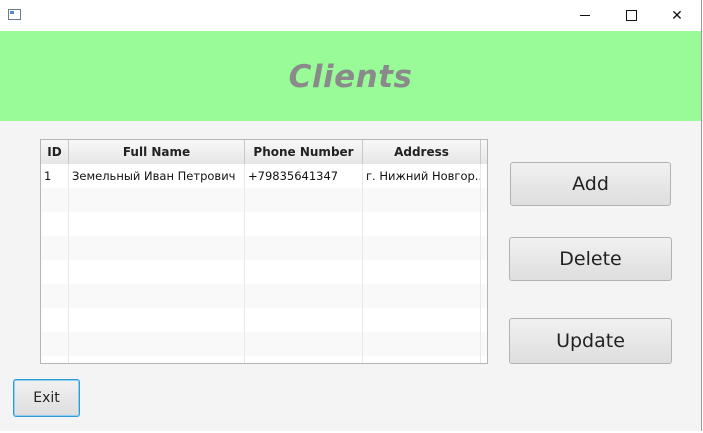  I want to click on title-bar: ✕, so click(350, 15).